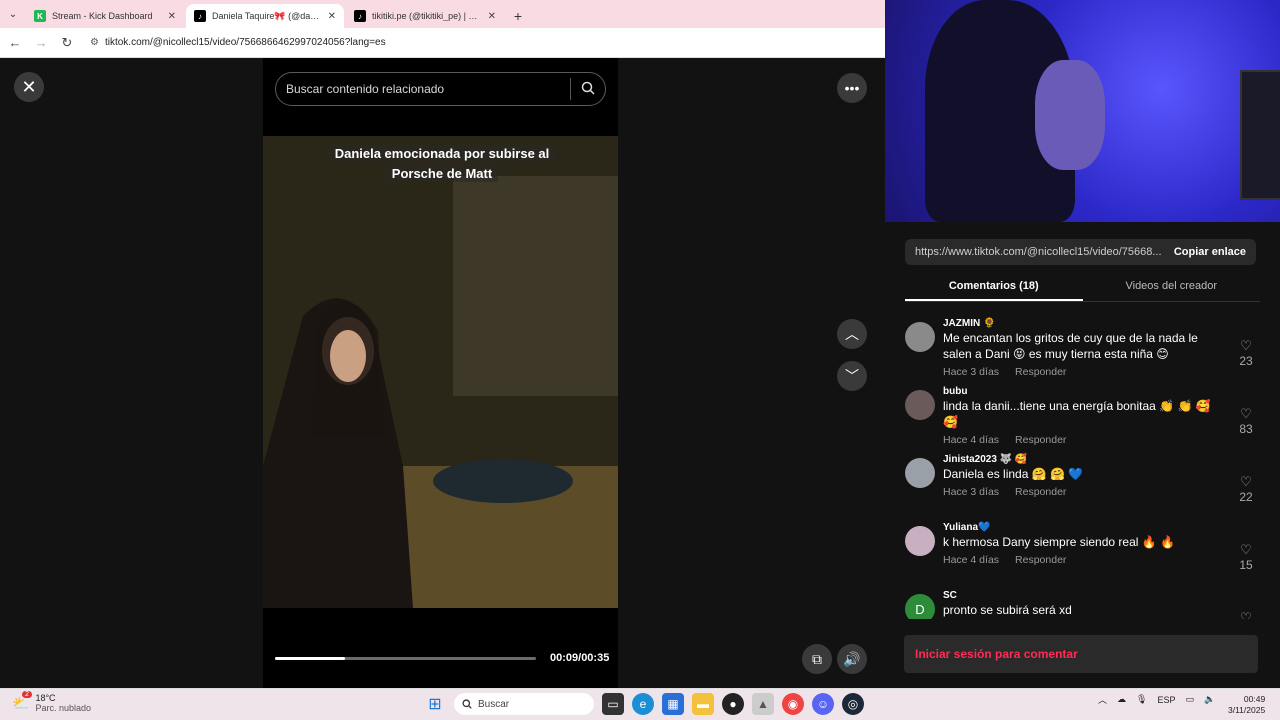 This screenshot has width=1280, height=720. I want to click on webcam-monitor, so click(1260, 135).